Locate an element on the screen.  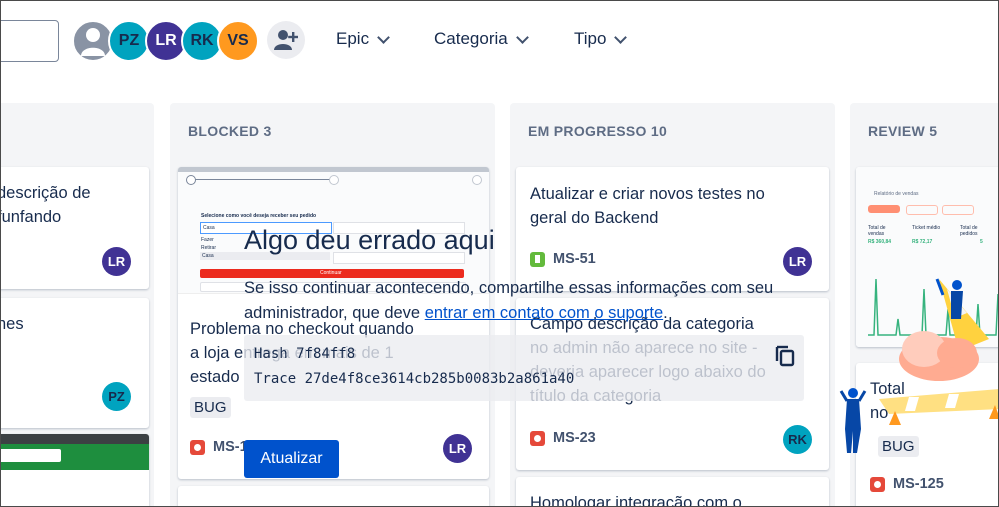
copy-button is located at coordinates (785, 355).